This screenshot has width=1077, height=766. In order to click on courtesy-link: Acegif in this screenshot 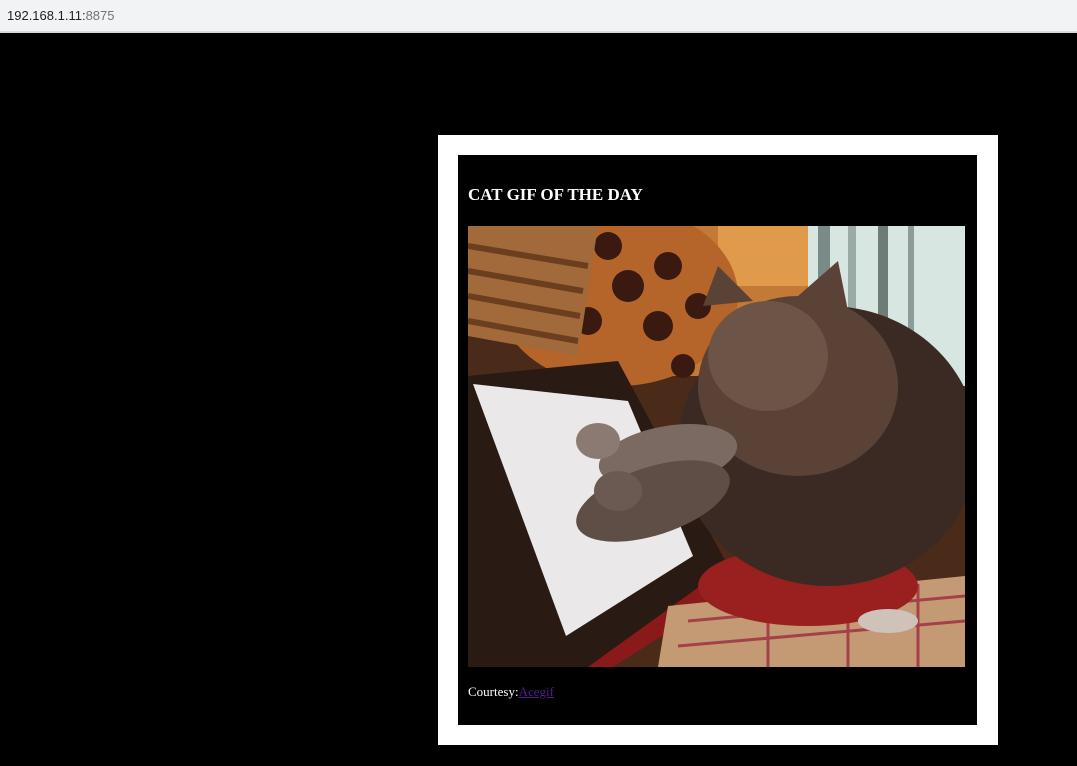, I will do `click(536, 691)`.